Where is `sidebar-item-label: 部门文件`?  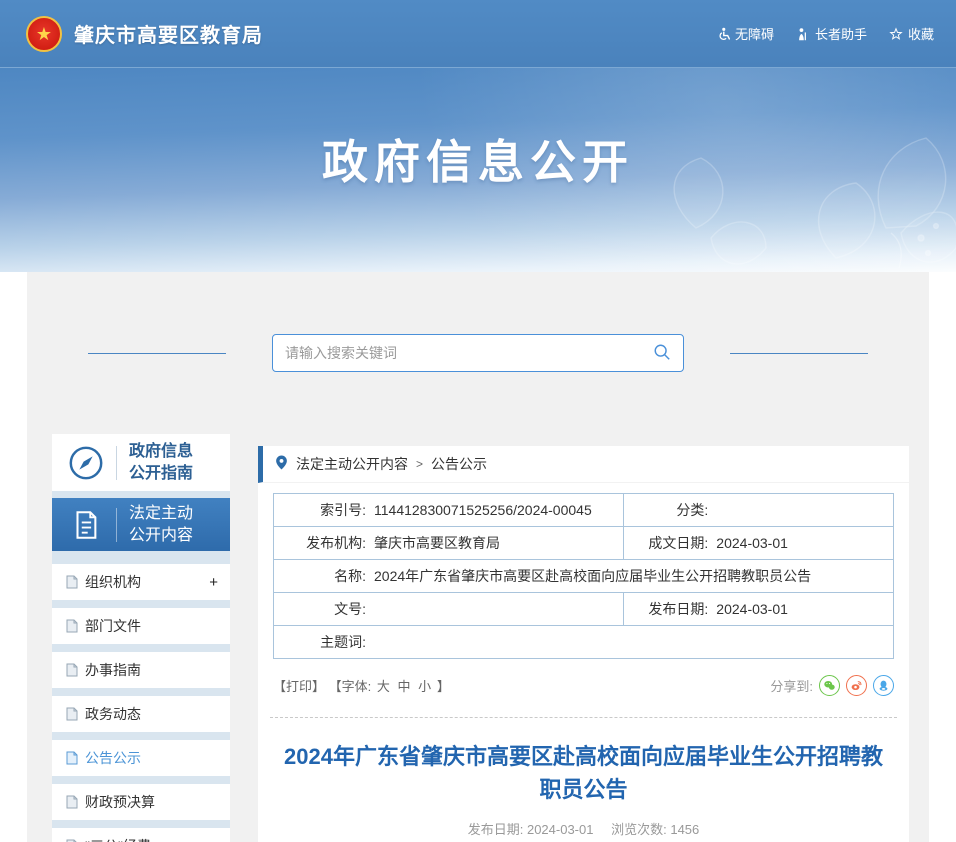 sidebar-item-label: 部门文件 is located at coordinates (113, 626).